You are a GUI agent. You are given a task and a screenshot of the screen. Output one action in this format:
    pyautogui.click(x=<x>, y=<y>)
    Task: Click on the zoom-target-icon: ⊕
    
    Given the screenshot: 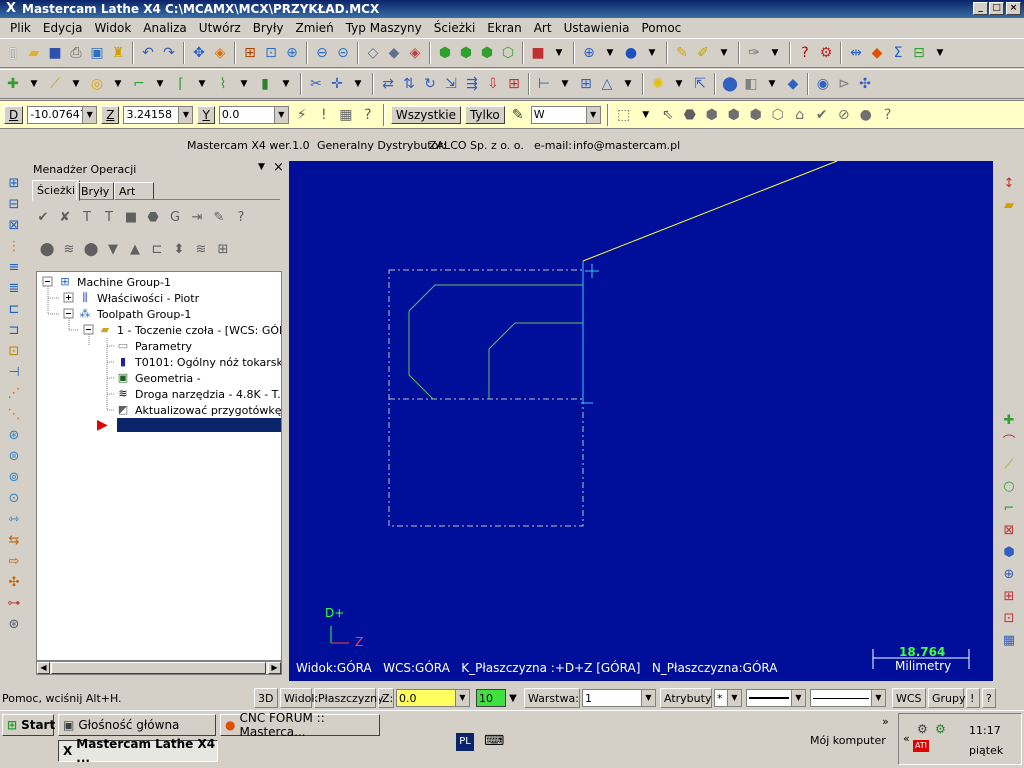 What is the action you would take?
    pyautogui.click(x=292, y=53)
    